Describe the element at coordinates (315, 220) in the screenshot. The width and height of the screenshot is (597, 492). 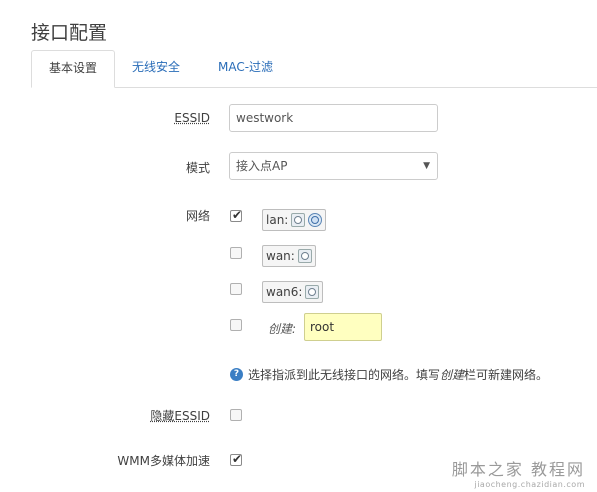
I see `wifi-icon` at that location.